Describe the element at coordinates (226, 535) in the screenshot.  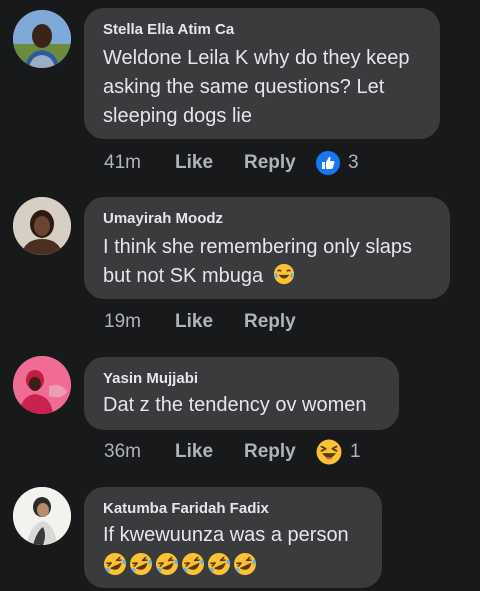
I see `comment-text: If kwewuunza was a person` at that location.